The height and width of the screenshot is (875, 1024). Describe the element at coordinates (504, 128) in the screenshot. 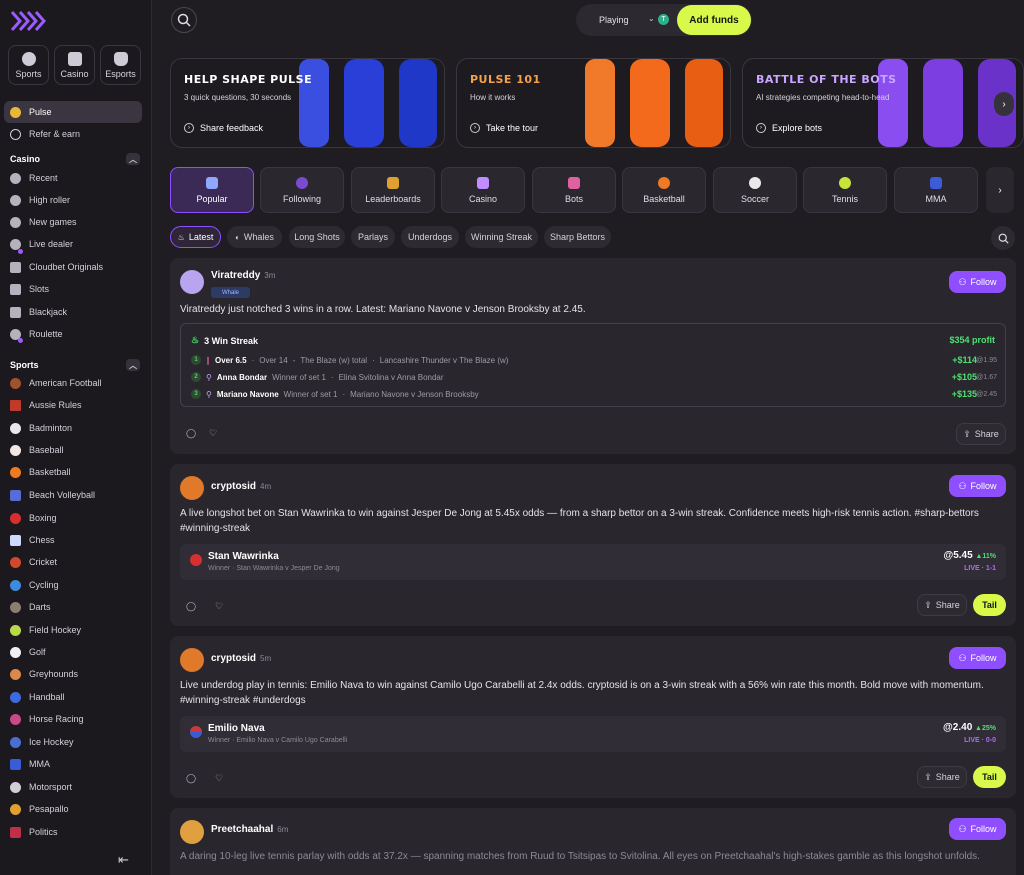

I see `promo-link: › Take the tour` at that location.